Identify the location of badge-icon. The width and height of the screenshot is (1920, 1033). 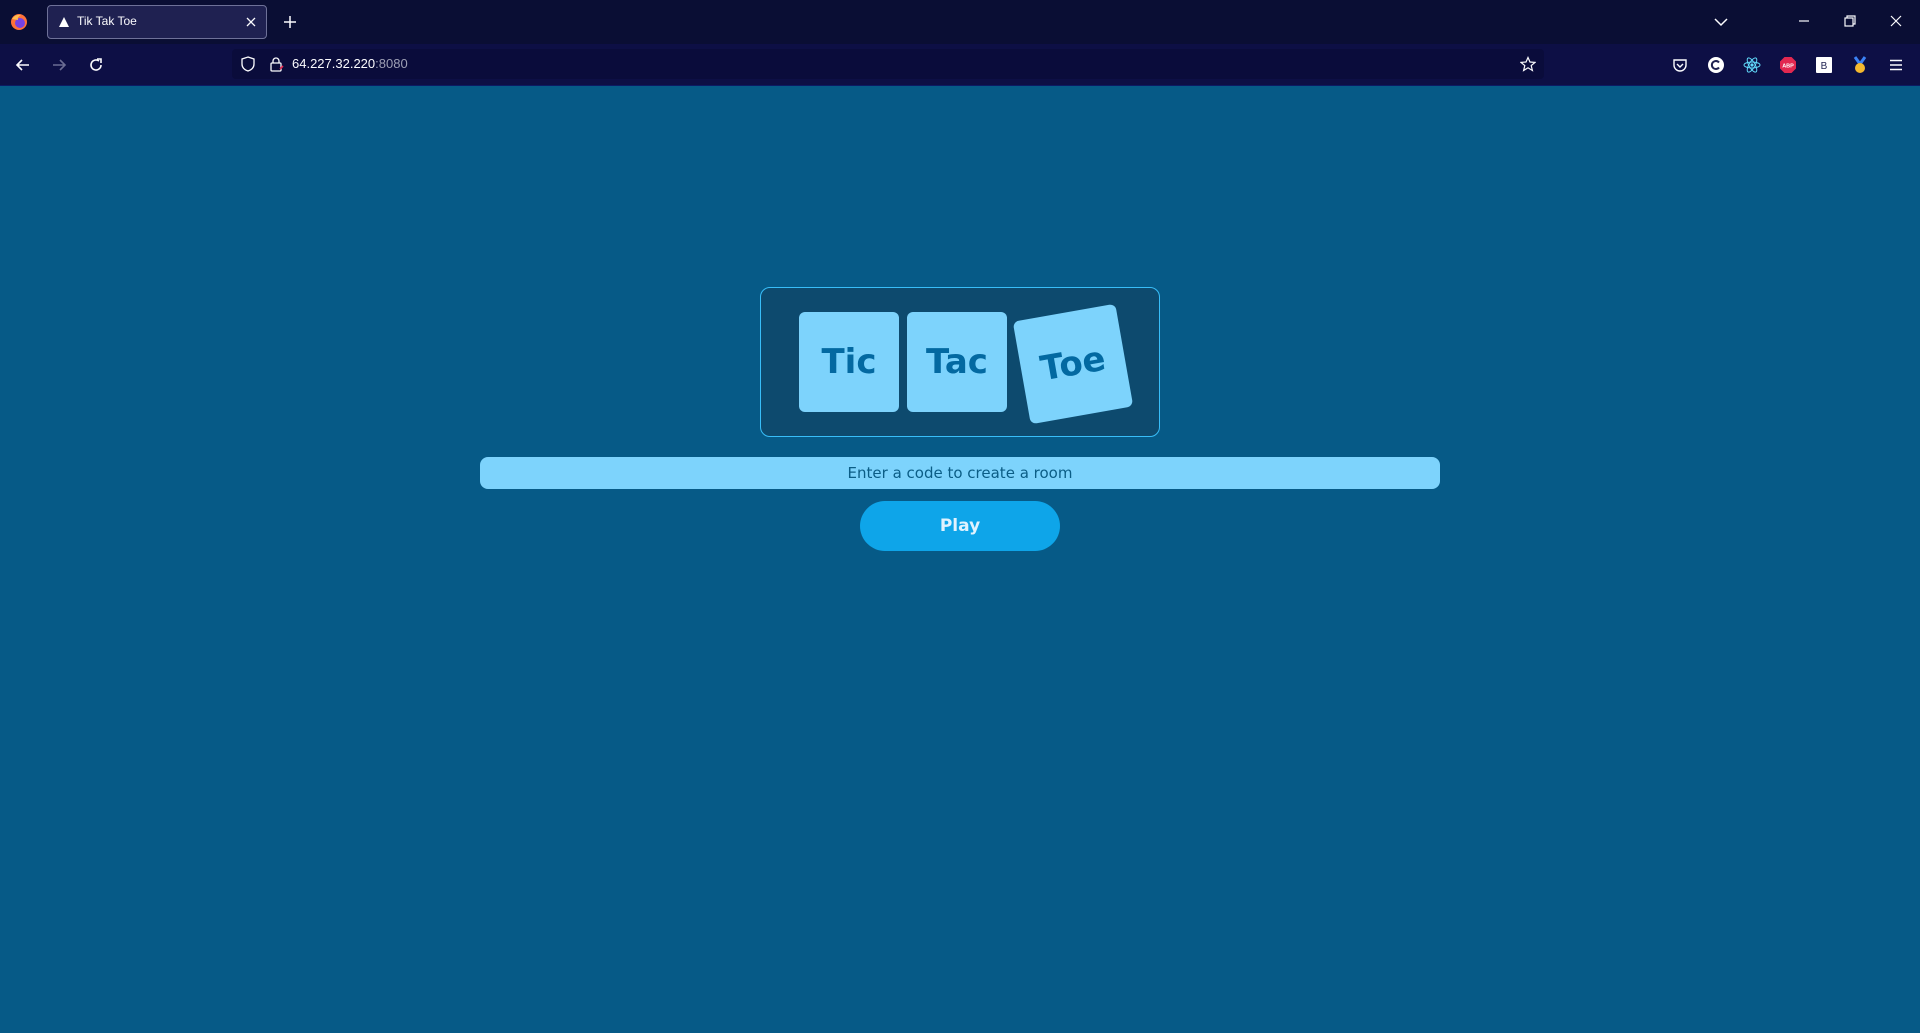
(1860, 65).